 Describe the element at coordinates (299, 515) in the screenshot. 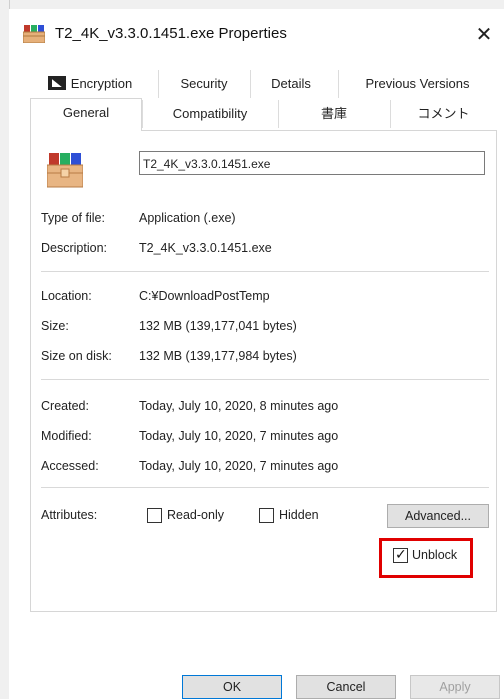

I see `hidden-label: Hidden` at that location.